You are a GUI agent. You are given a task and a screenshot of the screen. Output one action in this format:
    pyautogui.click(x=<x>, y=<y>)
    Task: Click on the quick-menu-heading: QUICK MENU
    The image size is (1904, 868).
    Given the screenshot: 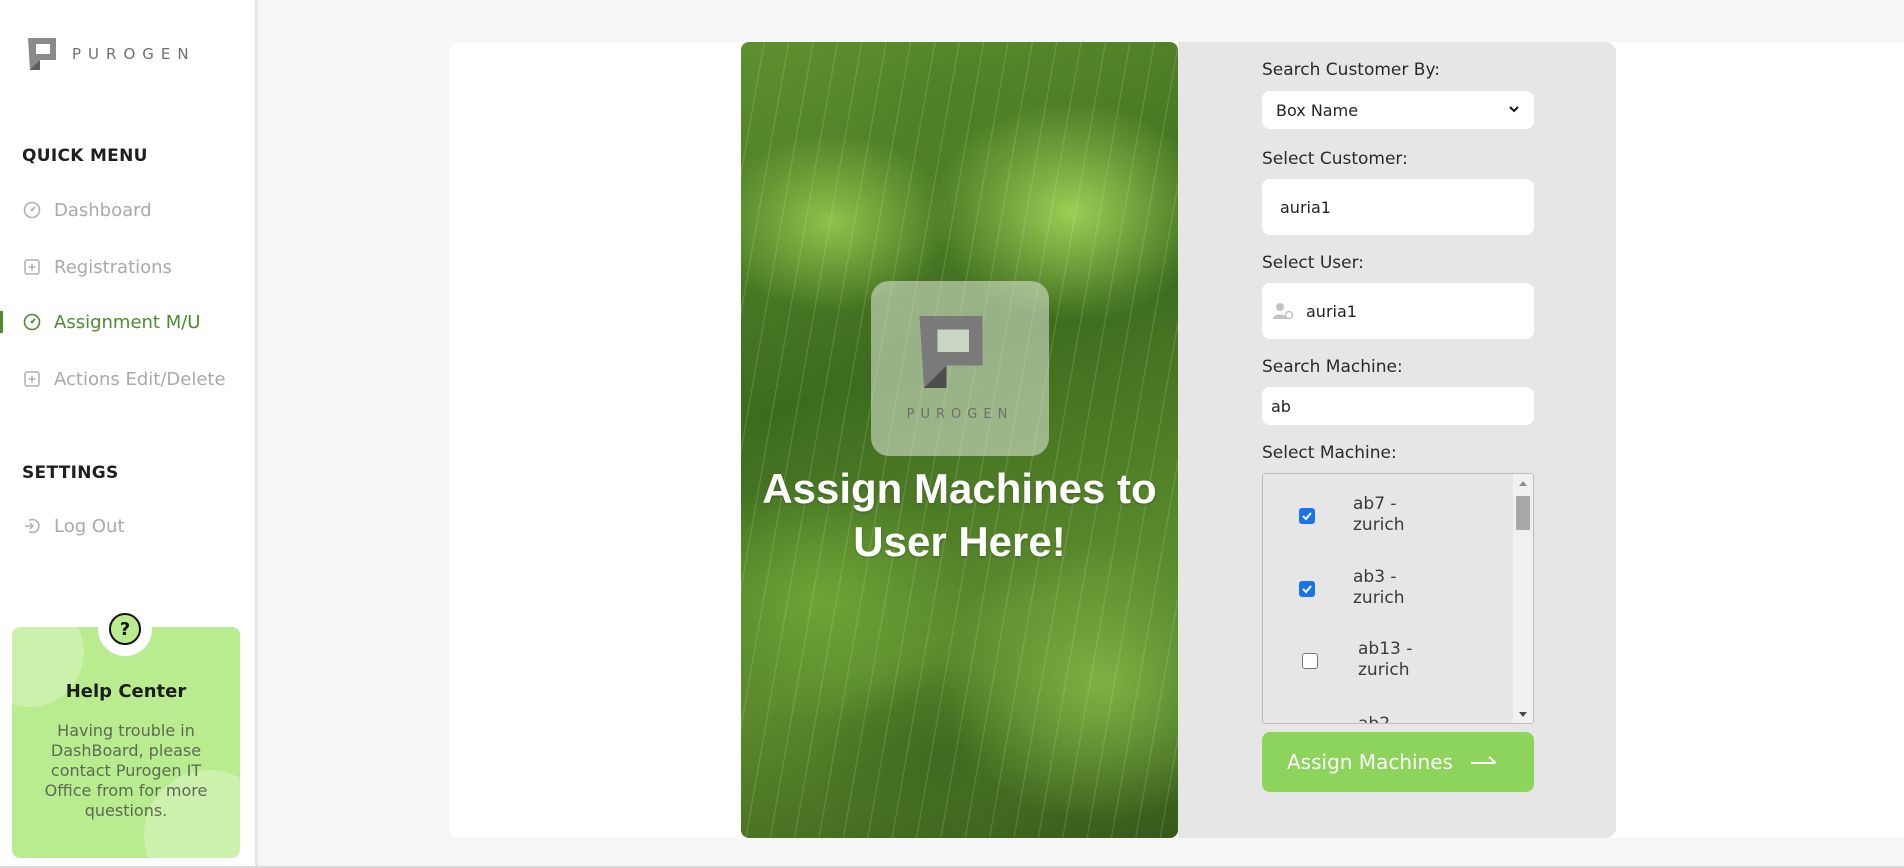 What is the action you would take?
    pyautogui.click(x=85, y=156)
    